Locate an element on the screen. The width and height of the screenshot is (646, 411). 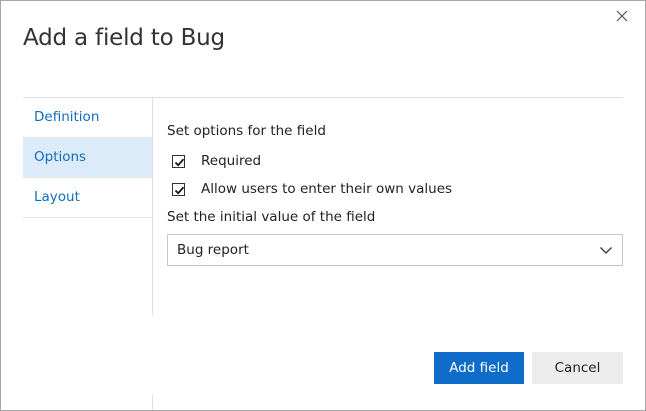
cancel-button: Cancel is located at coordinates (577, 368).